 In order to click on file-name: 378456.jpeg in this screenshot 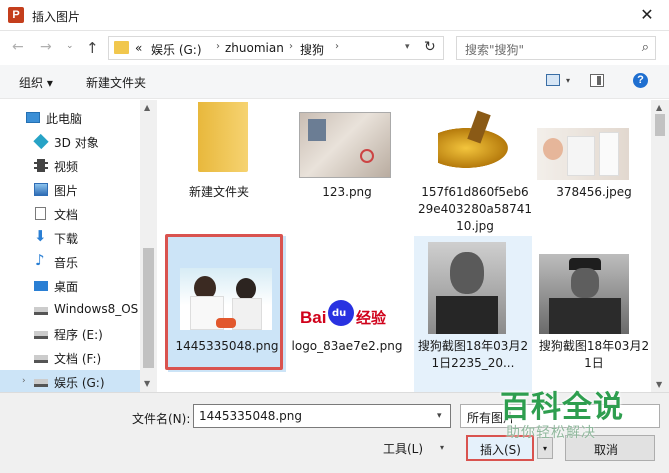, I will do `click(594, 192)`.